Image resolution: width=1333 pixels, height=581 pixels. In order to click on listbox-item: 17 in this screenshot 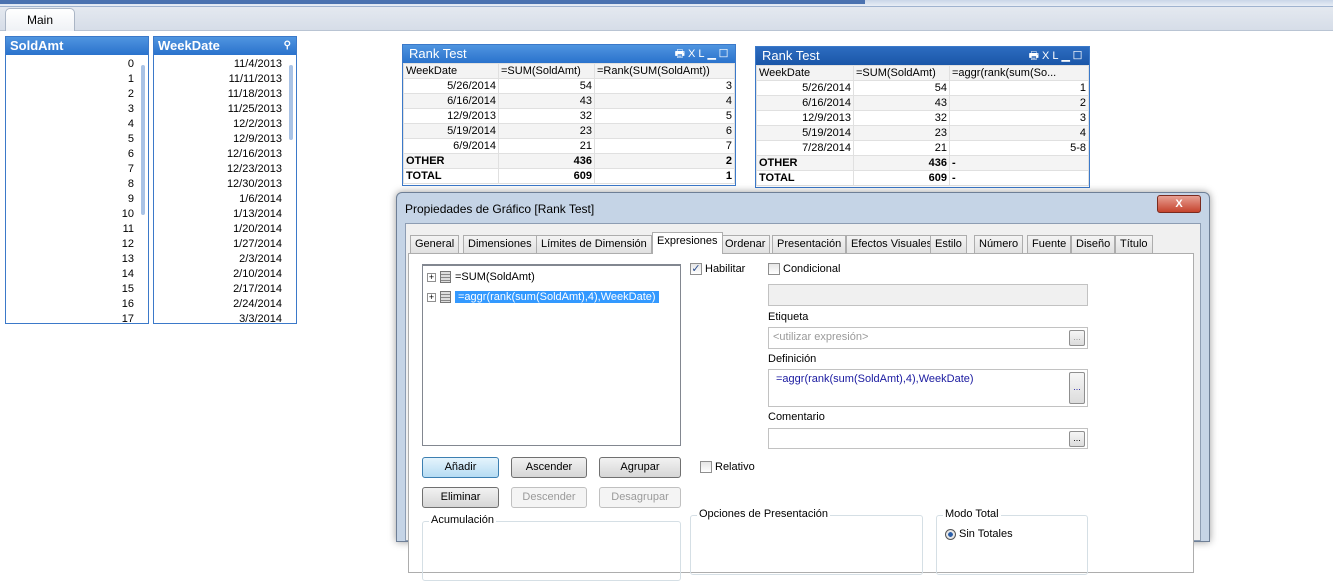, I will do `click(77, 319)`.